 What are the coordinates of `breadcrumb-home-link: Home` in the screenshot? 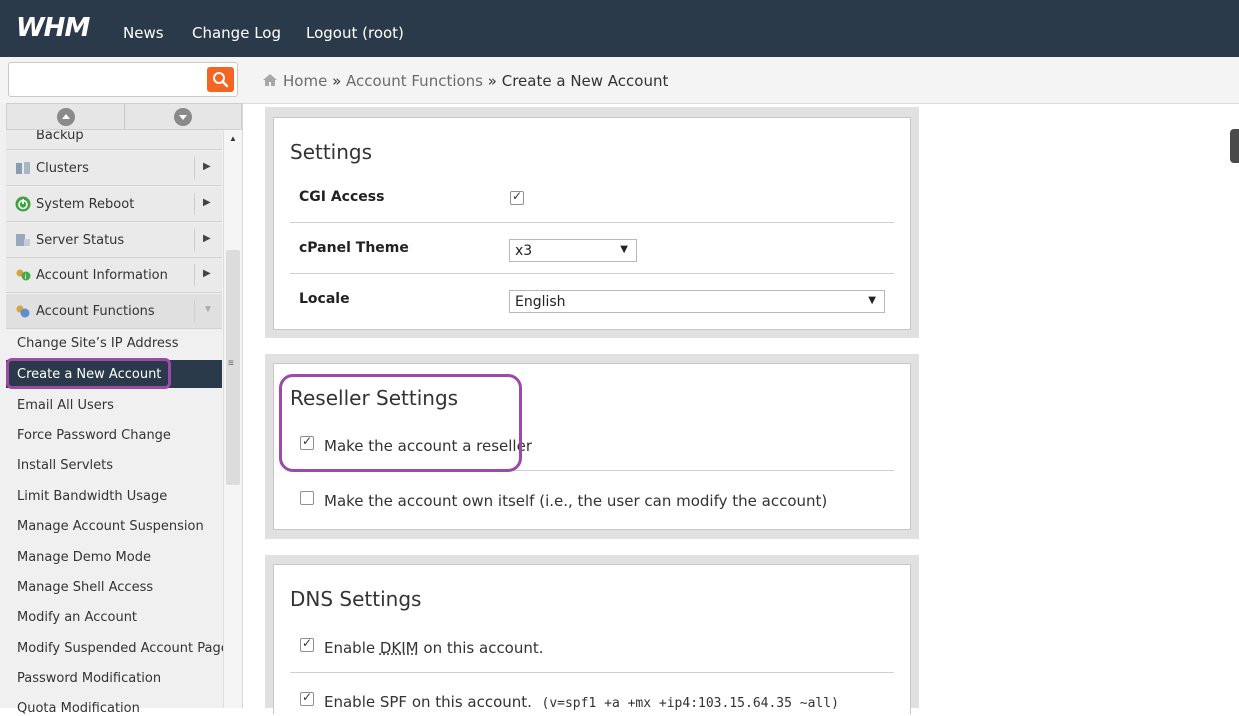 It's located at (305, 81).